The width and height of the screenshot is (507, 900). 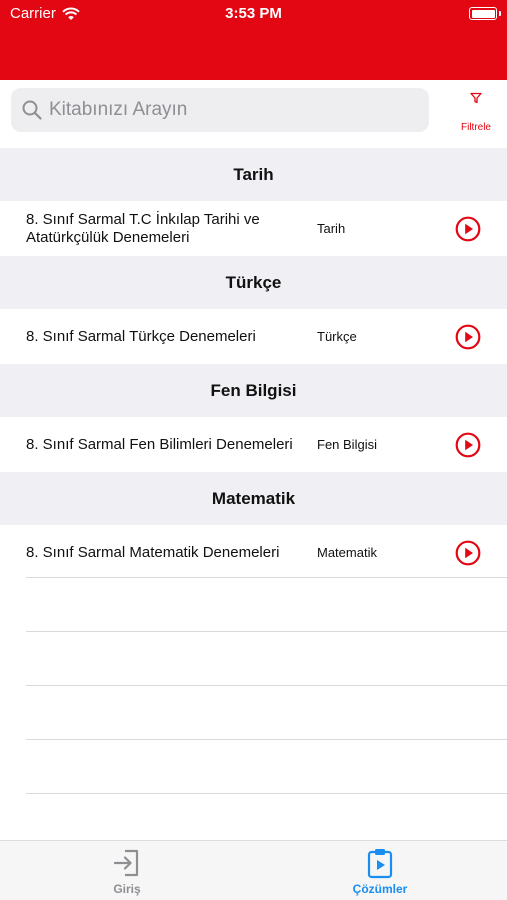 I want to click on filter-label: Filtrele, so click(x=475, y=127).